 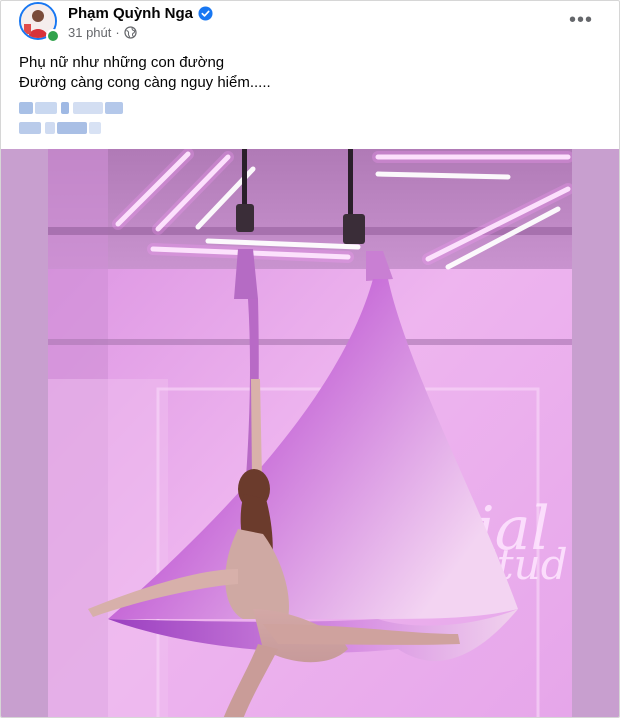 What do you see at coordinates (205, 13) in the screenshot?
I see `verified-badge-icon` at bounding box center [205, 13].